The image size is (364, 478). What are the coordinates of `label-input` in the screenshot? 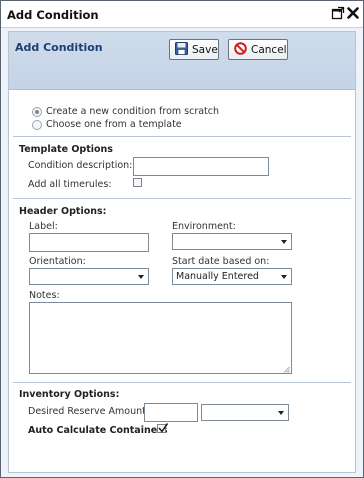 It's located at (89, 242).